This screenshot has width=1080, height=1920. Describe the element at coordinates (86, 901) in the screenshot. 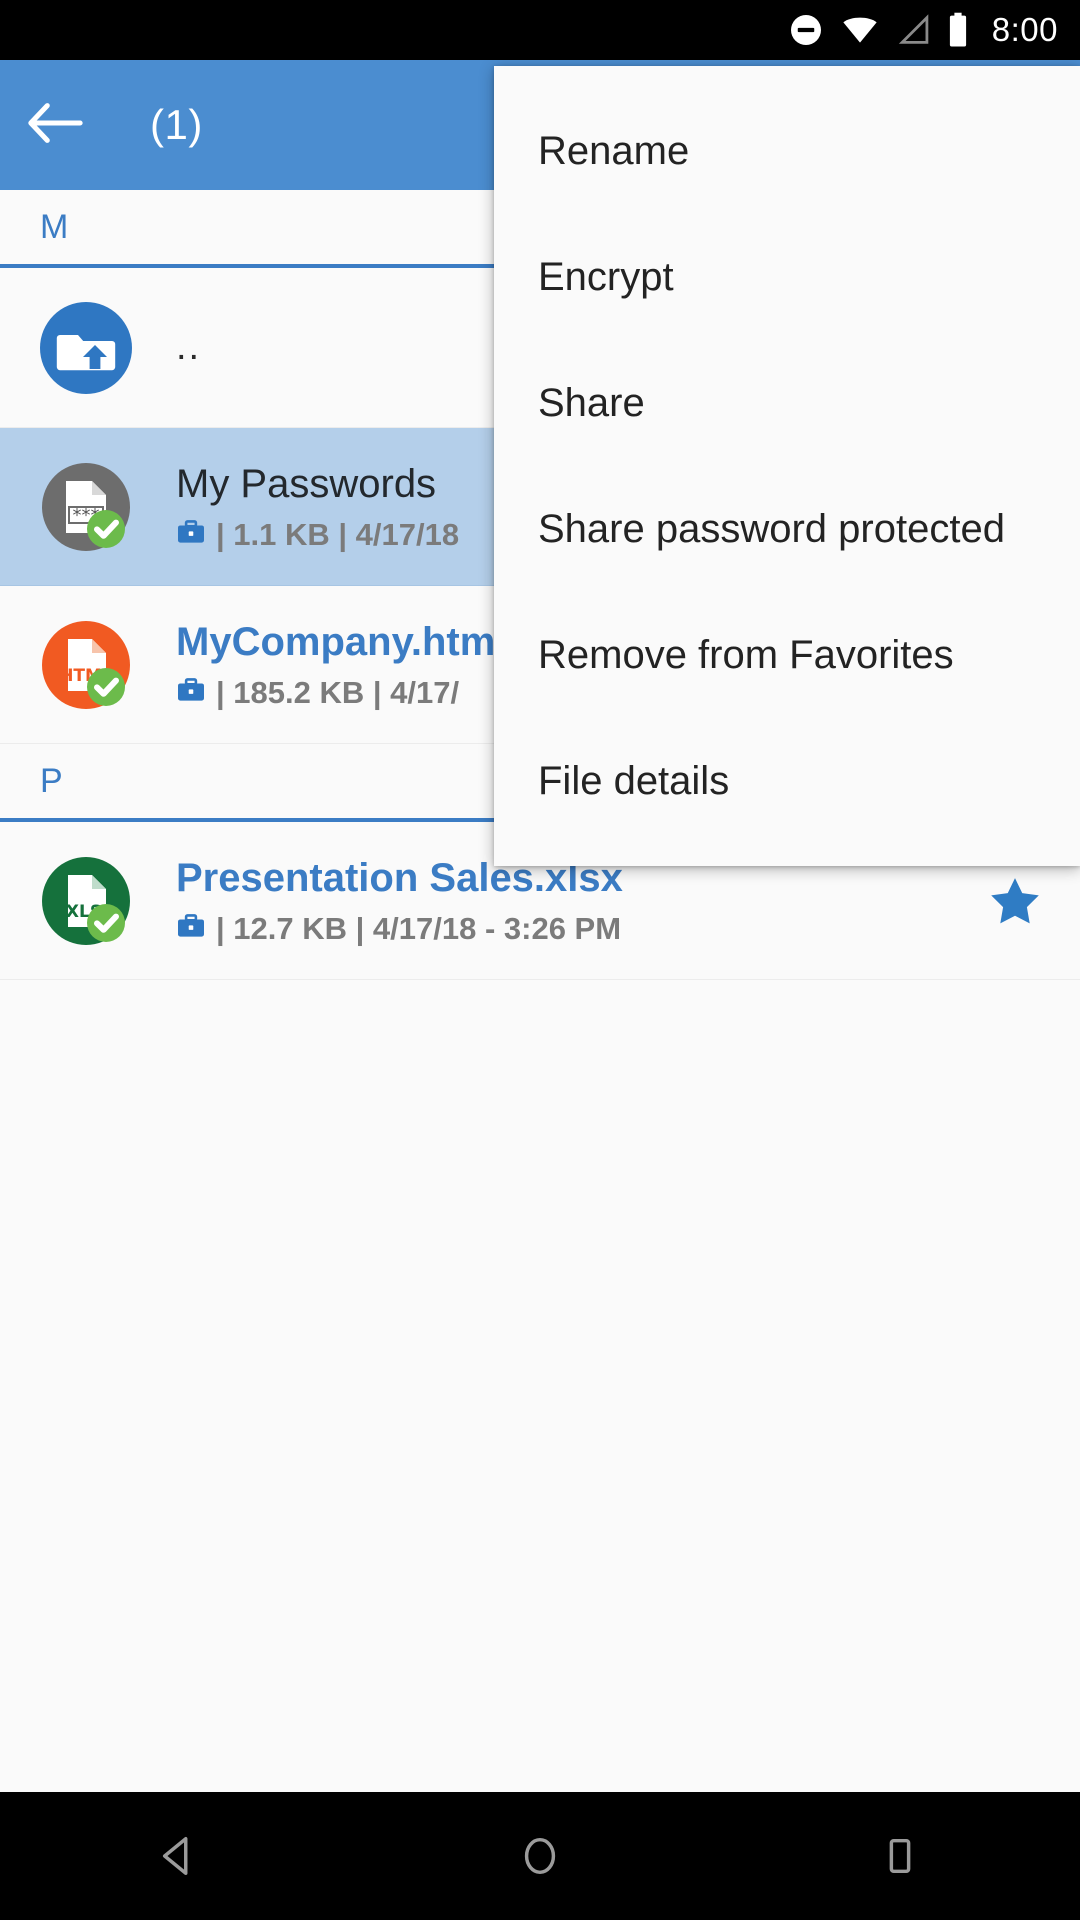

I see `xls-file-icon: XLS` at that location.